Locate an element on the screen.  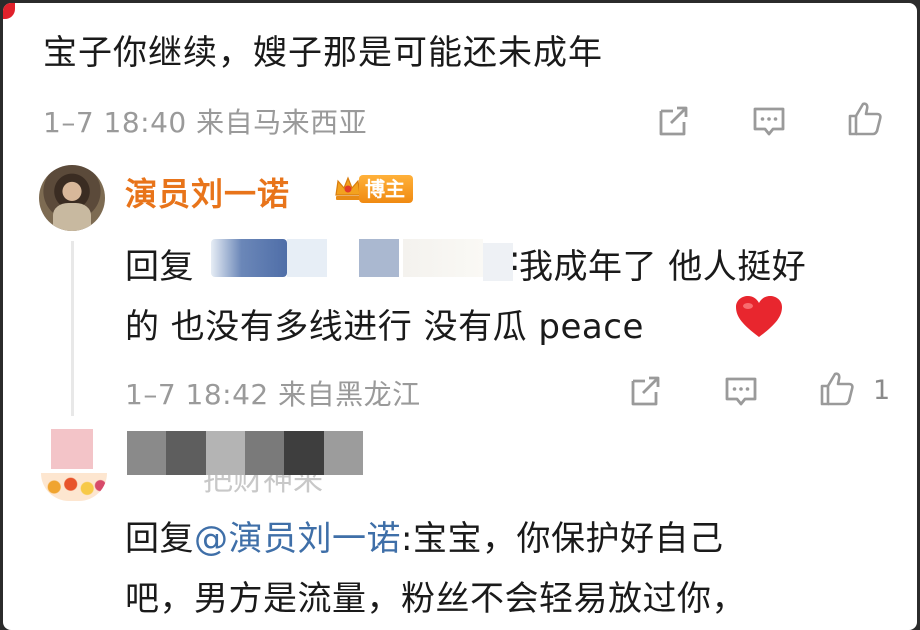
reply1-comment-button is located at coordinates (741, 391).